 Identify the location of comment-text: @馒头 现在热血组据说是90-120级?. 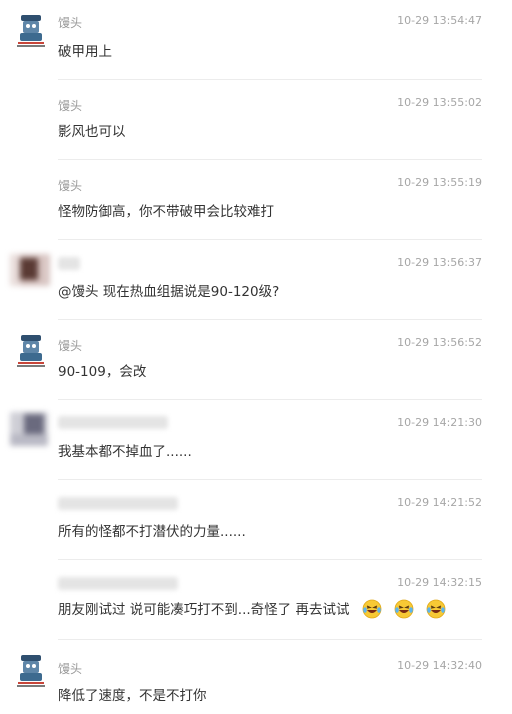
(169, 292).